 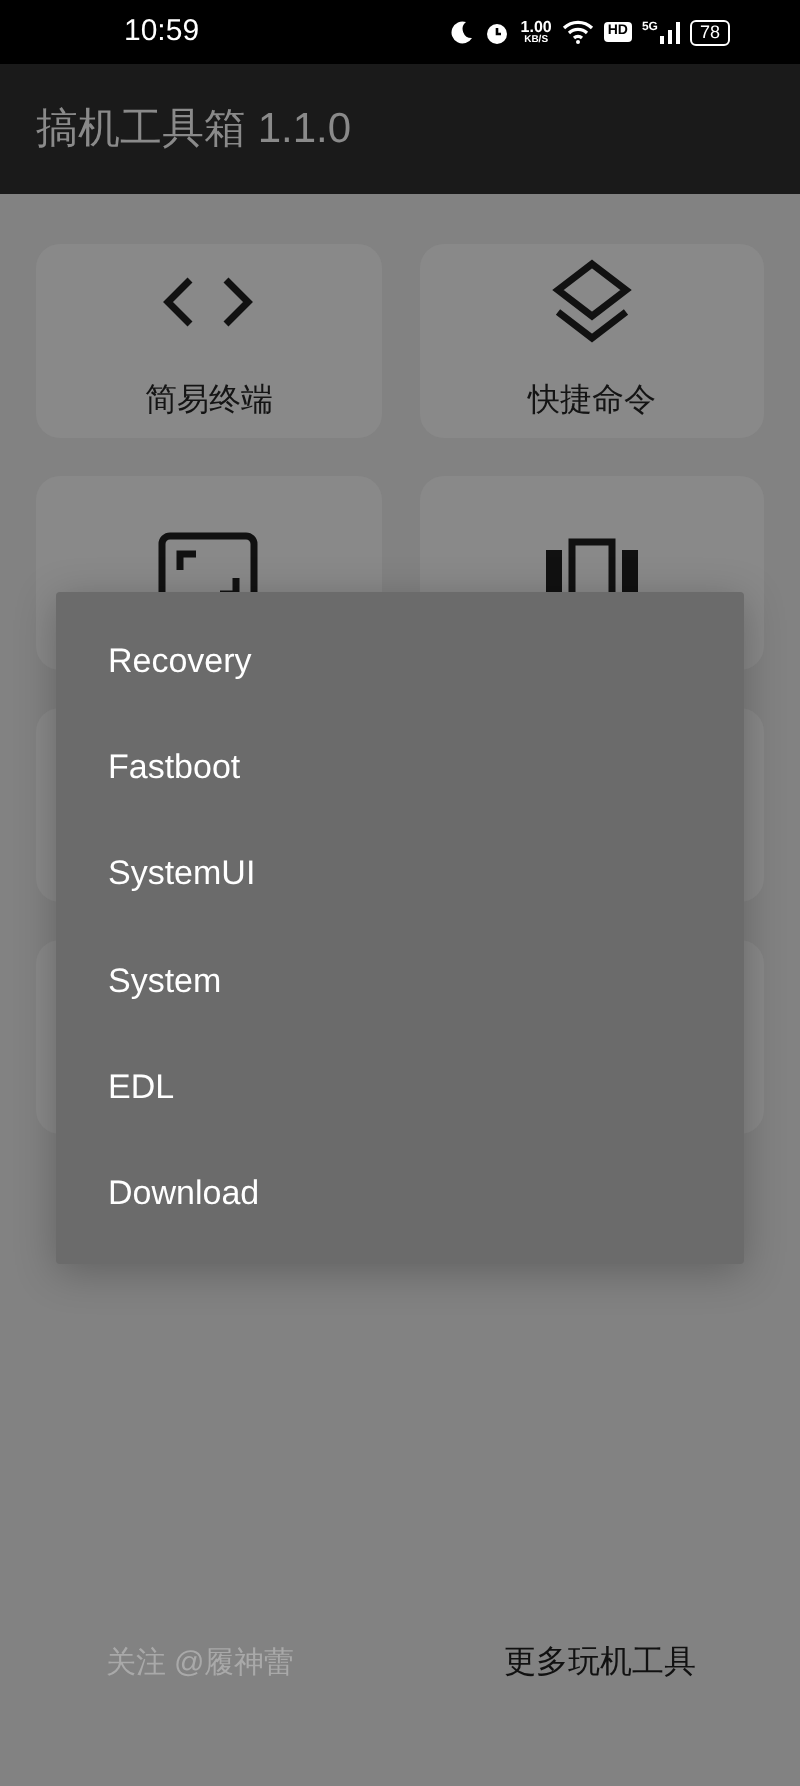 What do you see at coordinates (400, 874) in the screenshot?
I see `menu-item: SystemUI` at bounding box center [400, 874].